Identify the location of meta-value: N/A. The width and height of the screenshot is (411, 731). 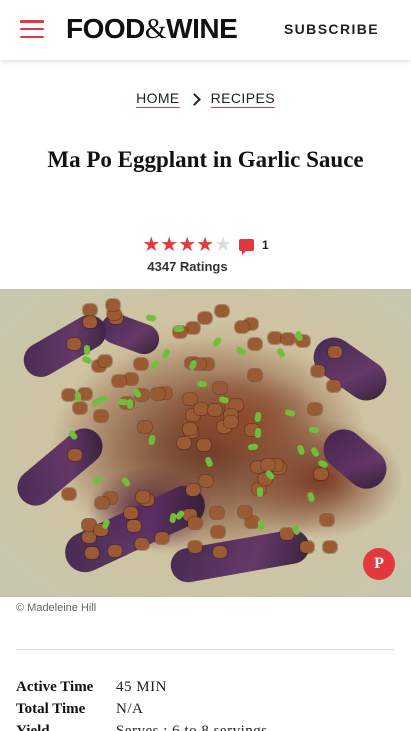
(130, 709).